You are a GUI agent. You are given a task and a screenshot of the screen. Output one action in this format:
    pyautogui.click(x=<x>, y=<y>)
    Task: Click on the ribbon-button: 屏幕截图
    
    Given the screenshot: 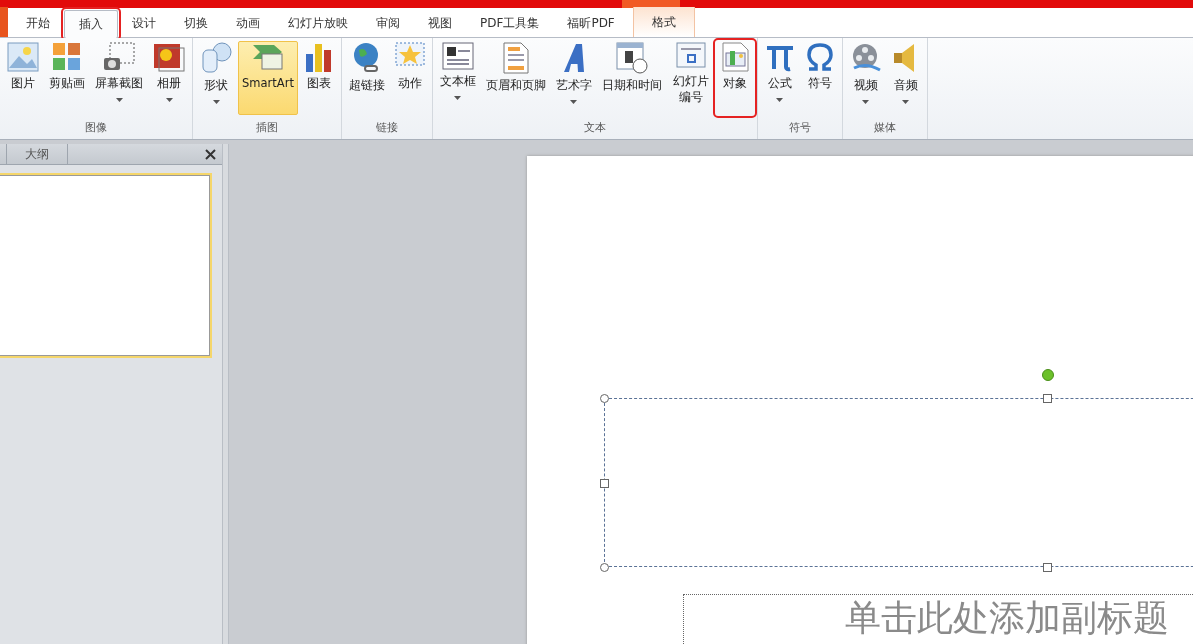 What is the action you would take?
    pyautogui.click(x=119, y=78)
    